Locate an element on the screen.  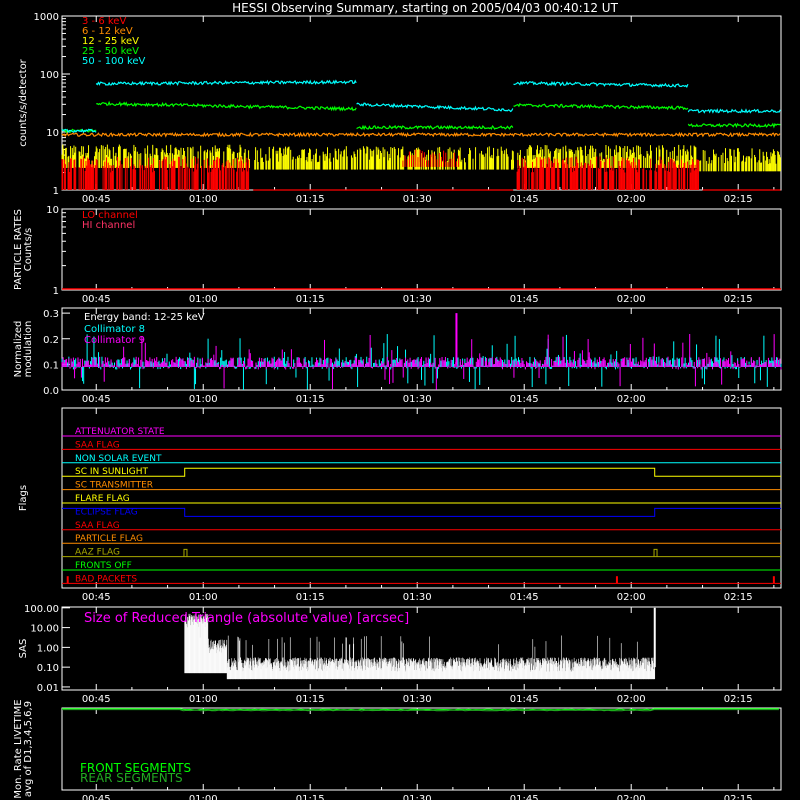
flag-eclipse-flag-label: ECLIPSE FLAG is located at coordinates (106, 512).